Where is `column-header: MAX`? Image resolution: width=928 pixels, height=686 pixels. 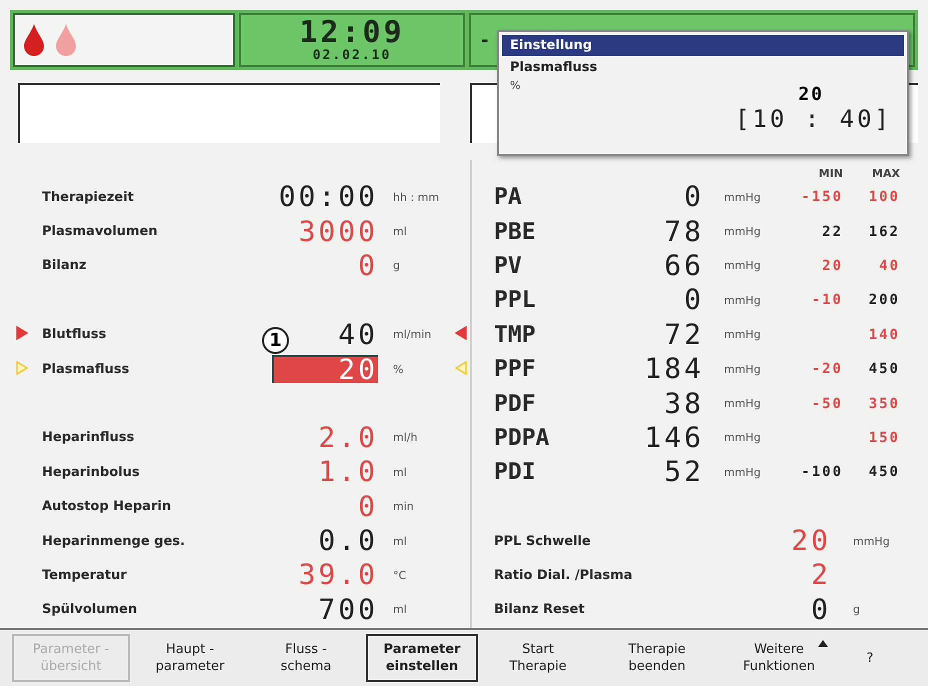
column-header: MAX is located at coordinates (886, 173).